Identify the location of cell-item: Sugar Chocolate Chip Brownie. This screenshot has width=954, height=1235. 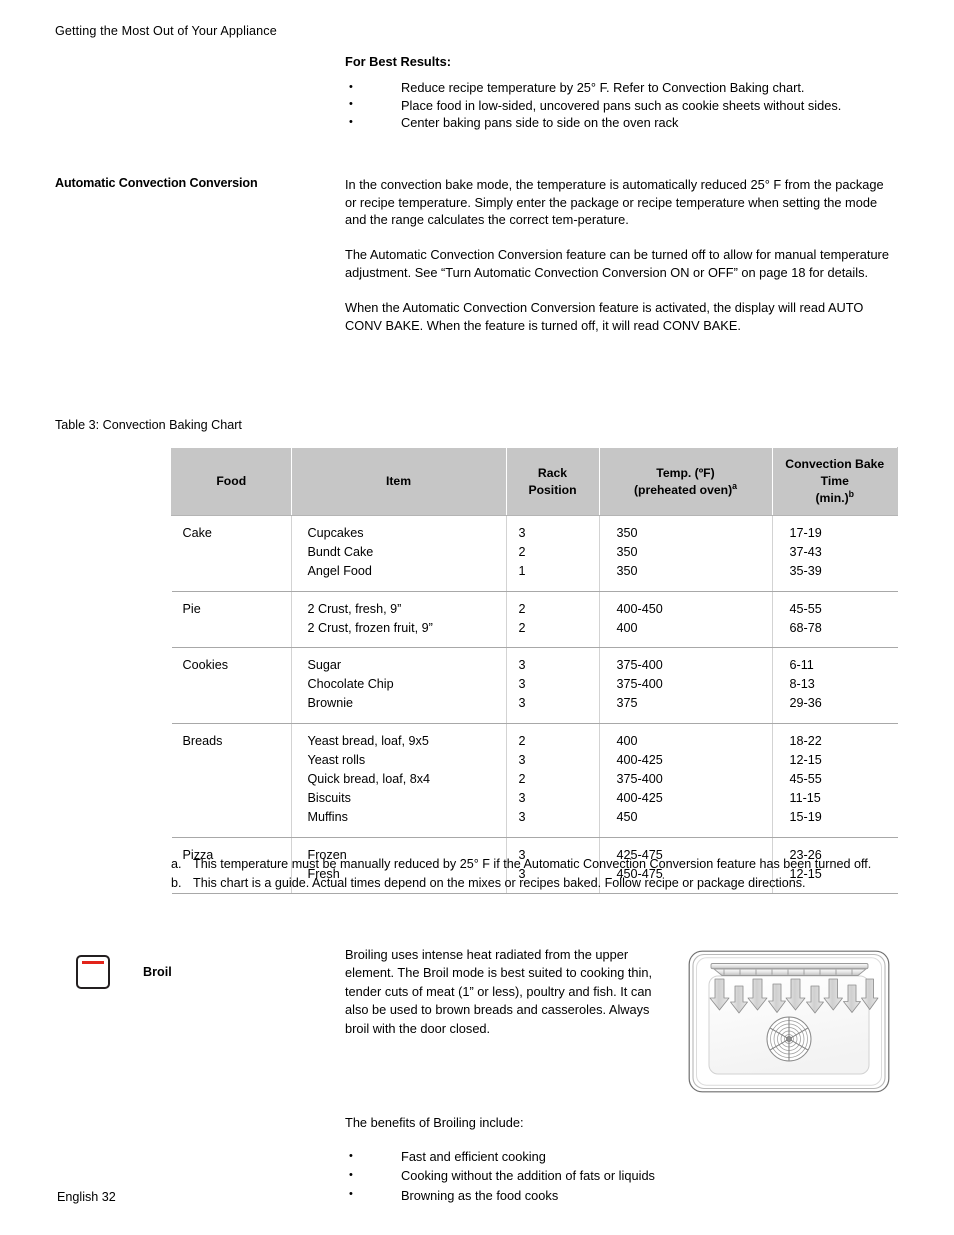
(398, 685).